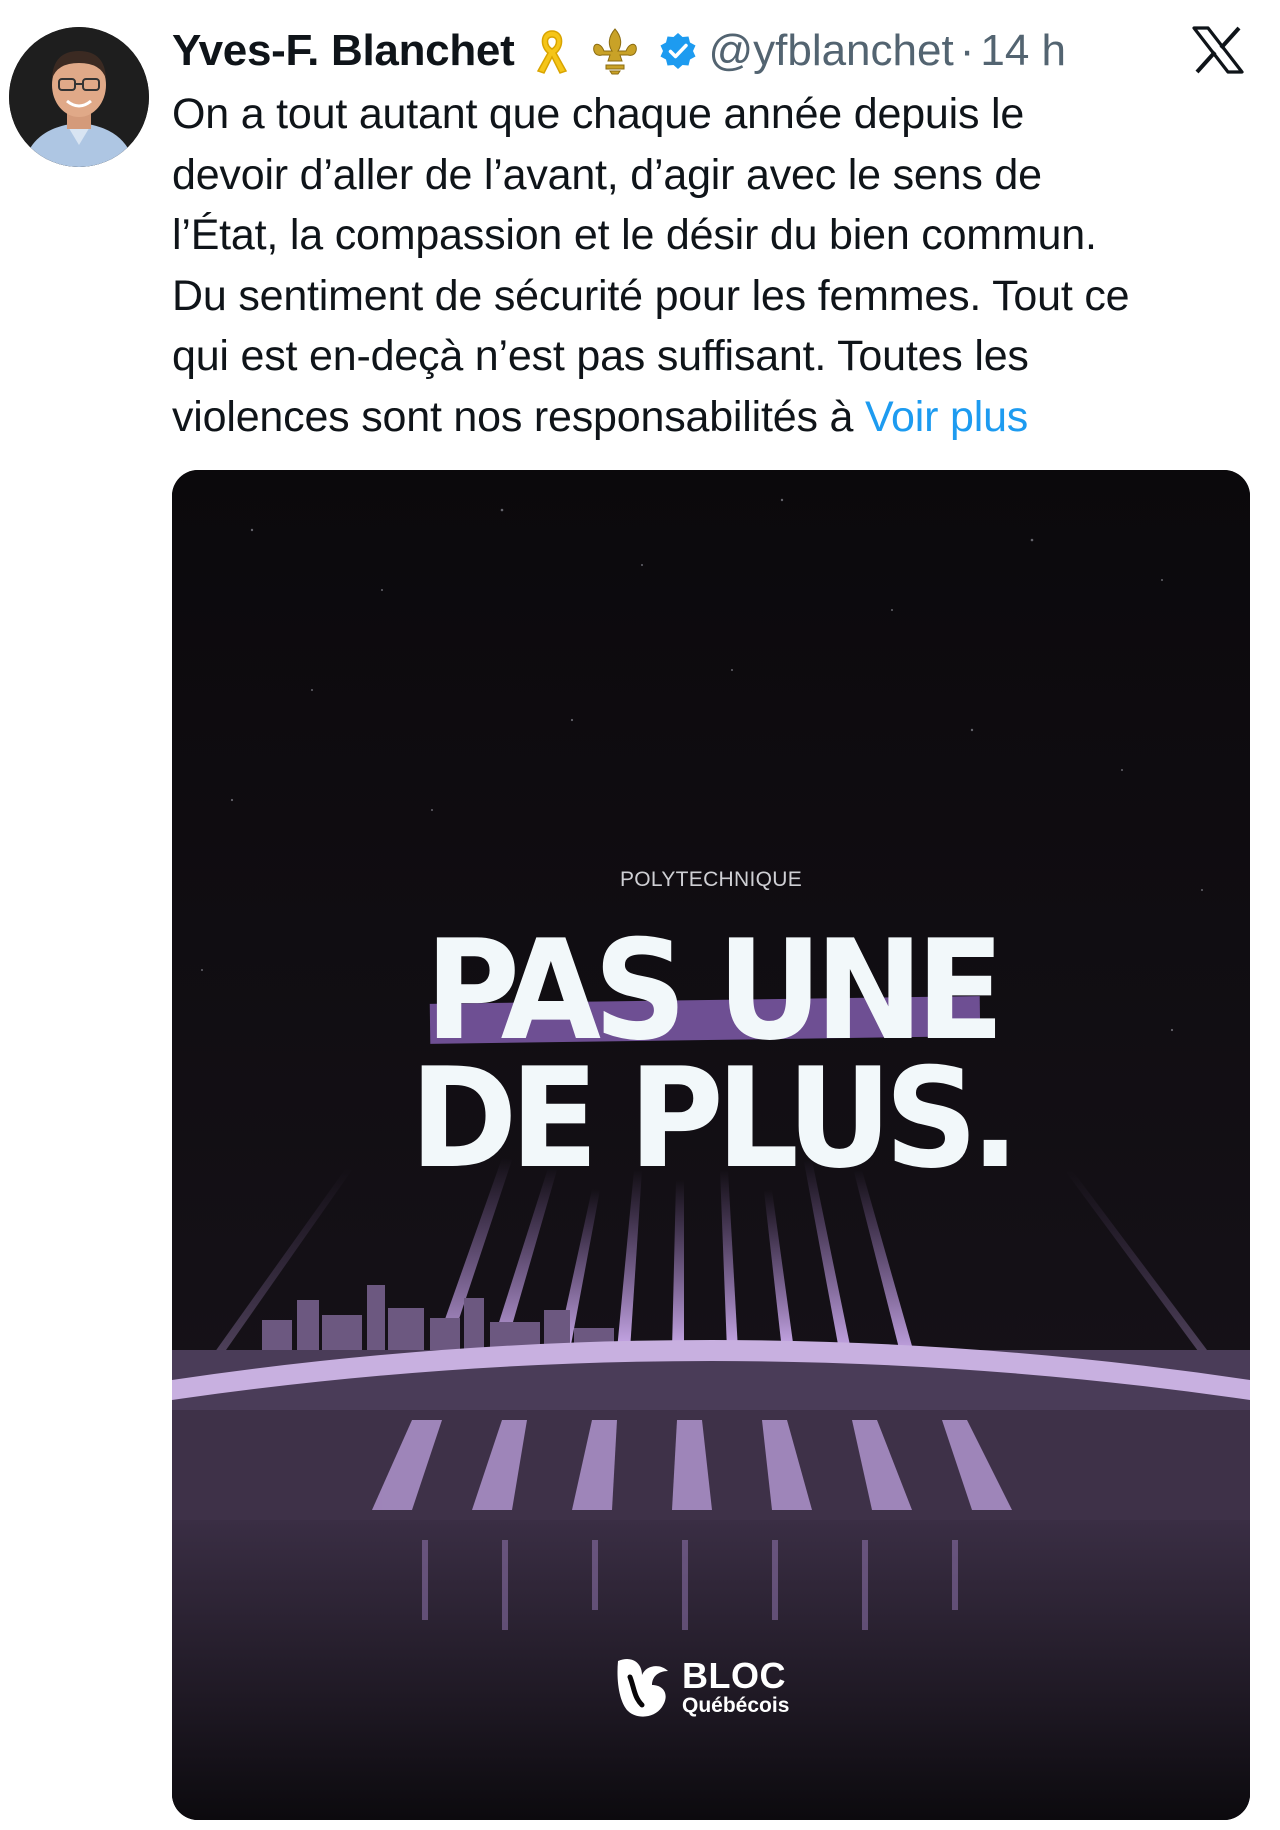  I want to click on poster-kicker: POLYTECHNIQUE, so click(711, 879).